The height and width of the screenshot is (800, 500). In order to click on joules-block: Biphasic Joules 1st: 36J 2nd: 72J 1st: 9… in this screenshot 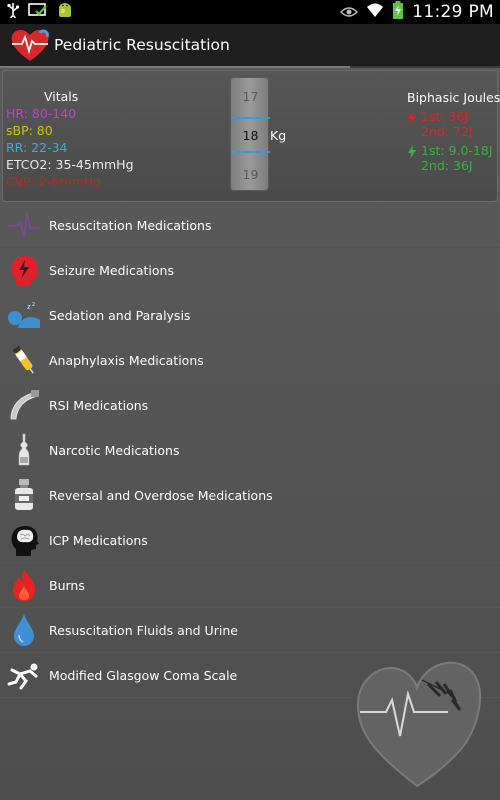, I will do `click(453, 131)`.